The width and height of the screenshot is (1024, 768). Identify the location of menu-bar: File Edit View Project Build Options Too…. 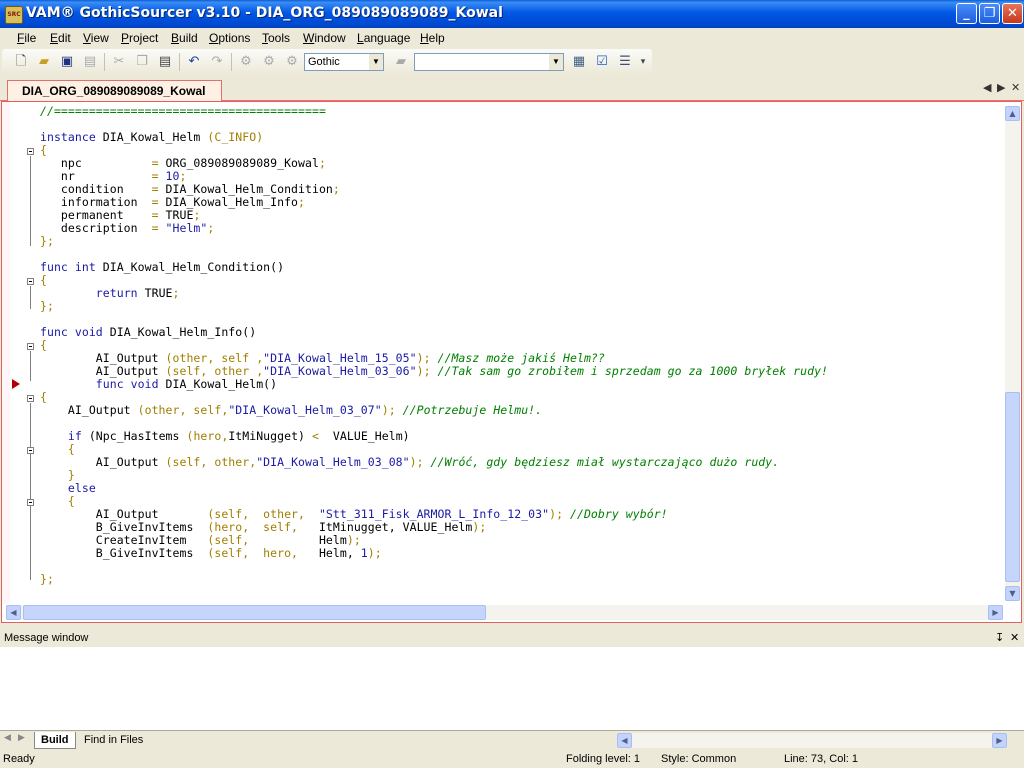
(512, 38).